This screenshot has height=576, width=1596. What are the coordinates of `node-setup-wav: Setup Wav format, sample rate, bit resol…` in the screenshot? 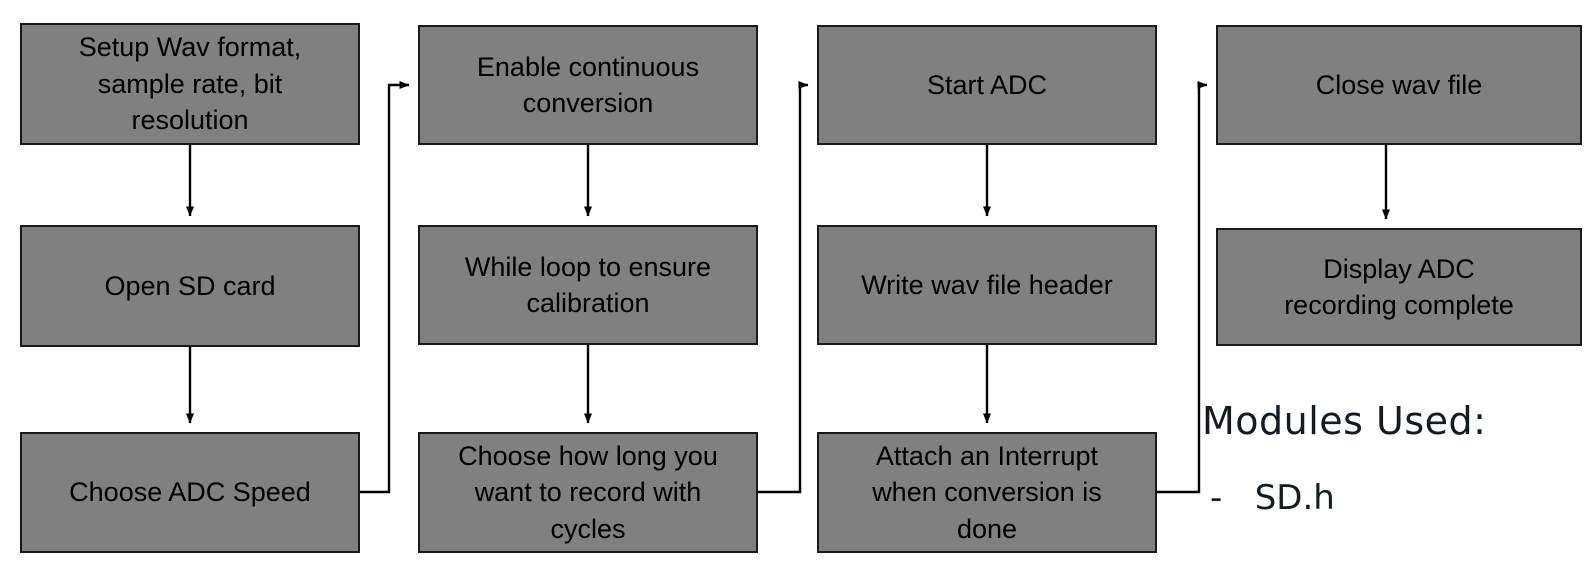 It's located at (190, 84).